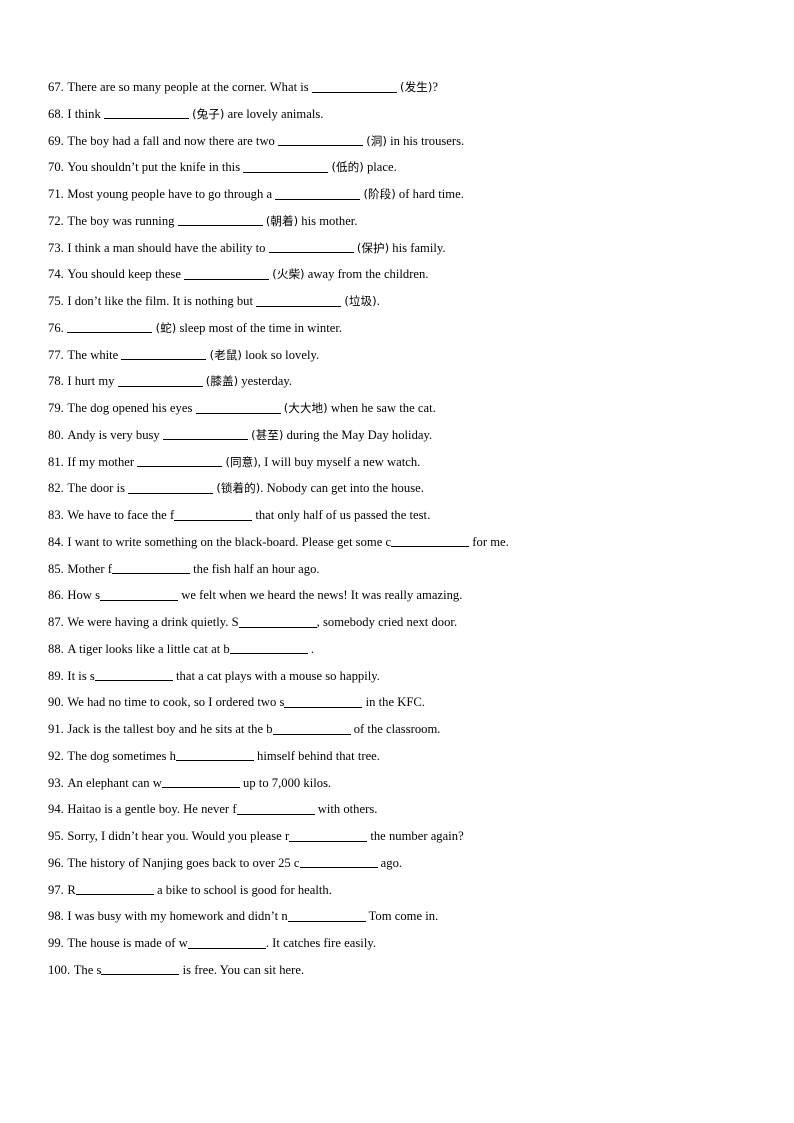 The height and width of the screenshot is (1123, 794). Describe the element at coordinates (398, 569) in the screenshot. I see `question-item: 85. Mother f the fish half an hour ago.` at that location.